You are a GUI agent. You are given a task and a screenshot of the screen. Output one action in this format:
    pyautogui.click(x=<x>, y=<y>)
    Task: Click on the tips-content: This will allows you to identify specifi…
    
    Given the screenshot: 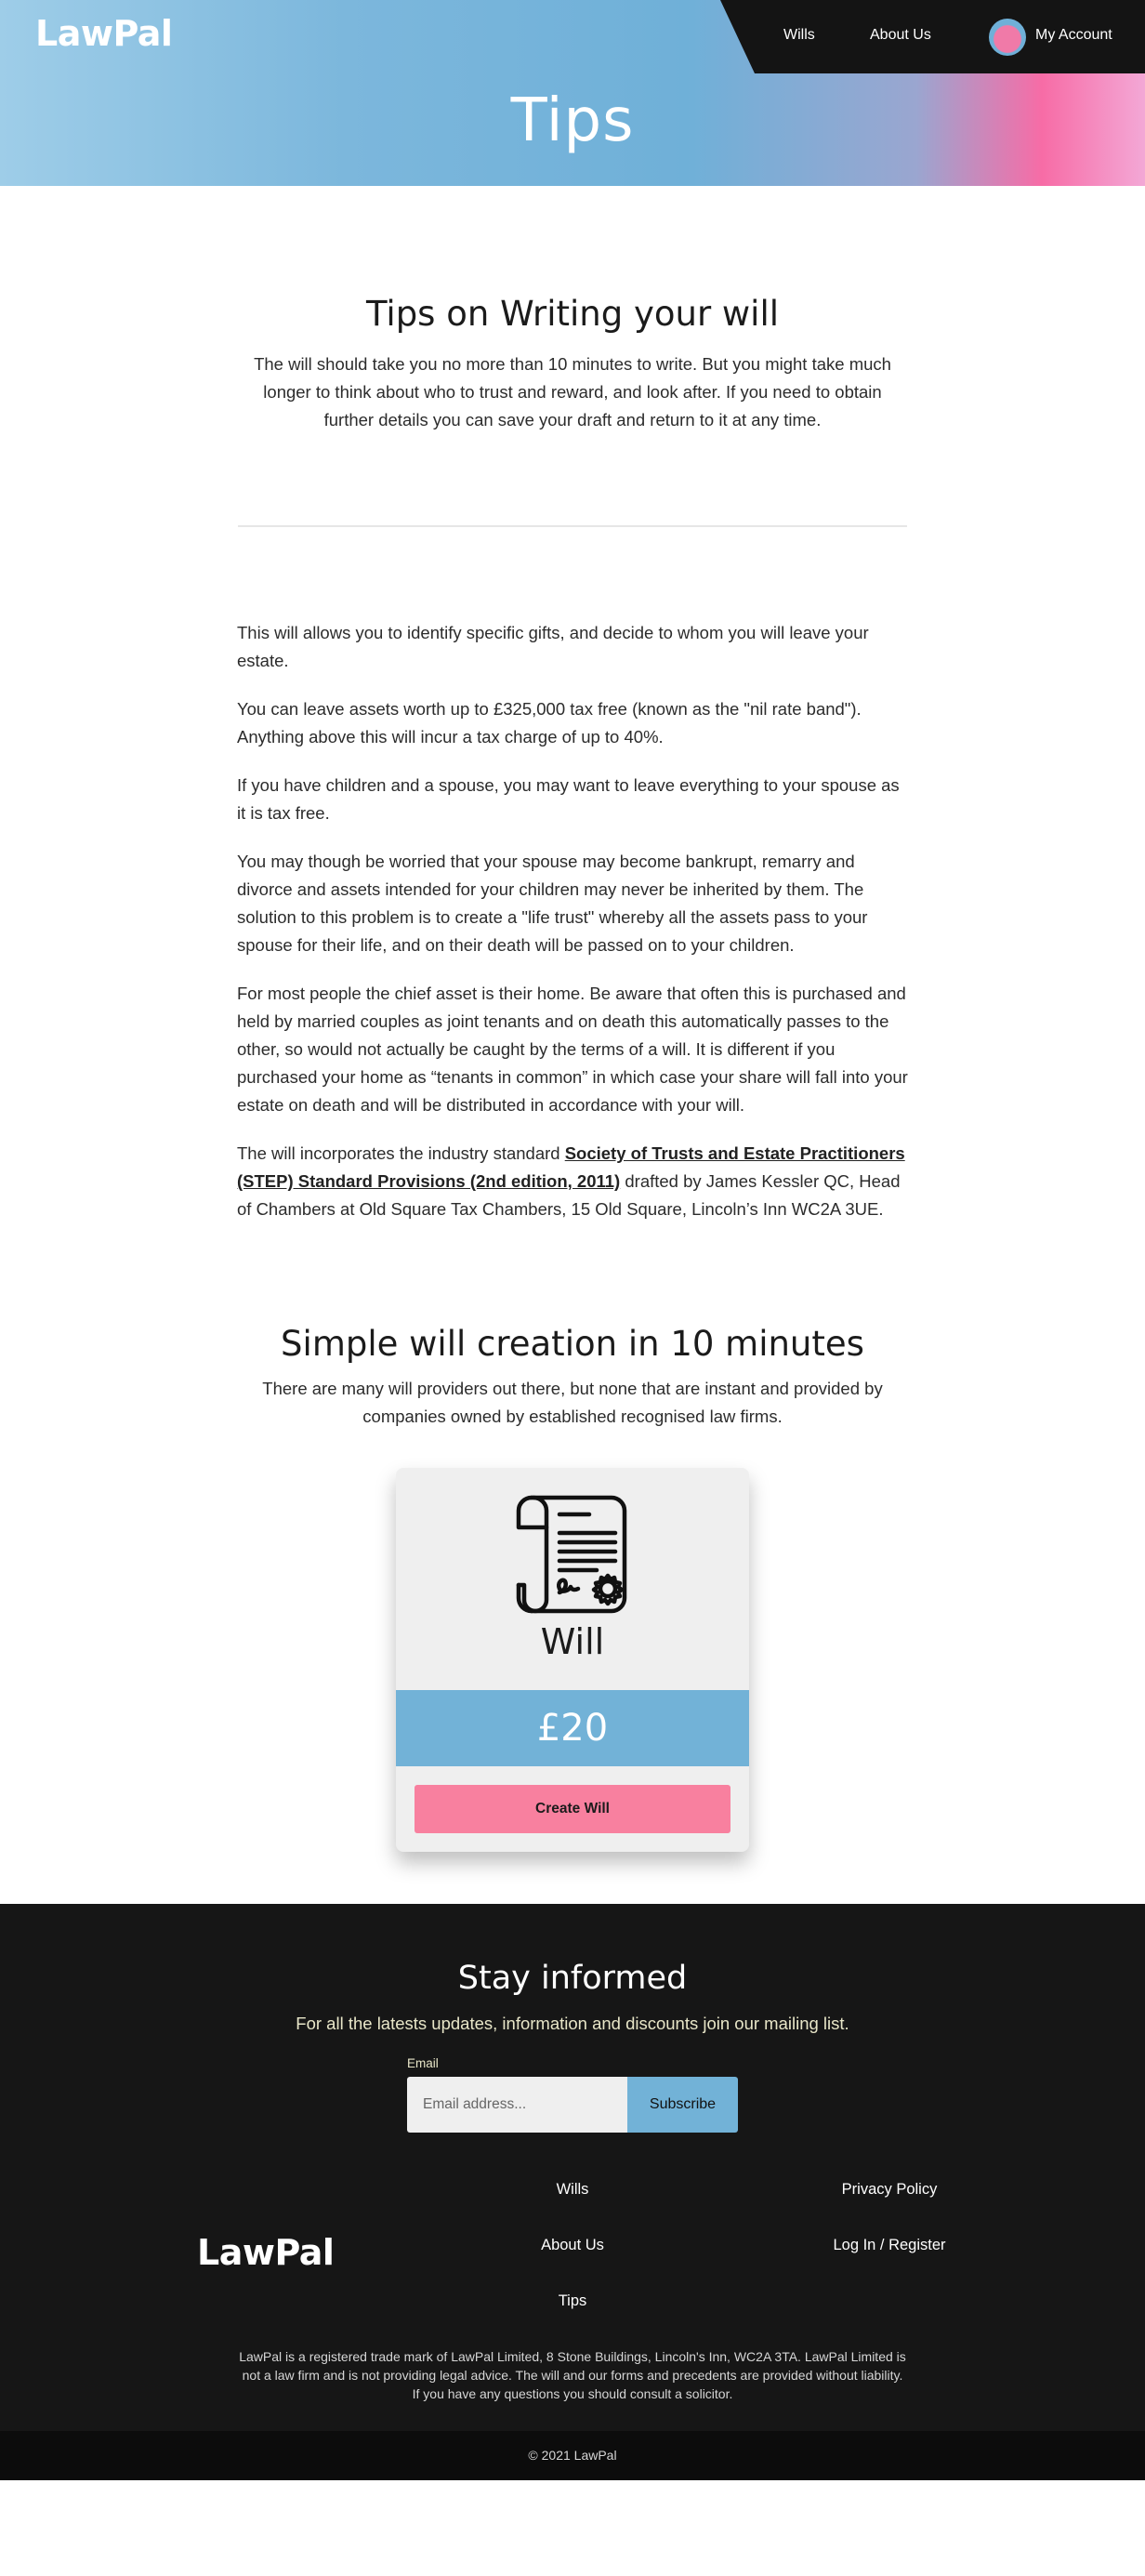 What is the action you would take?
    pyautogui.click(x=572, y=921)
    